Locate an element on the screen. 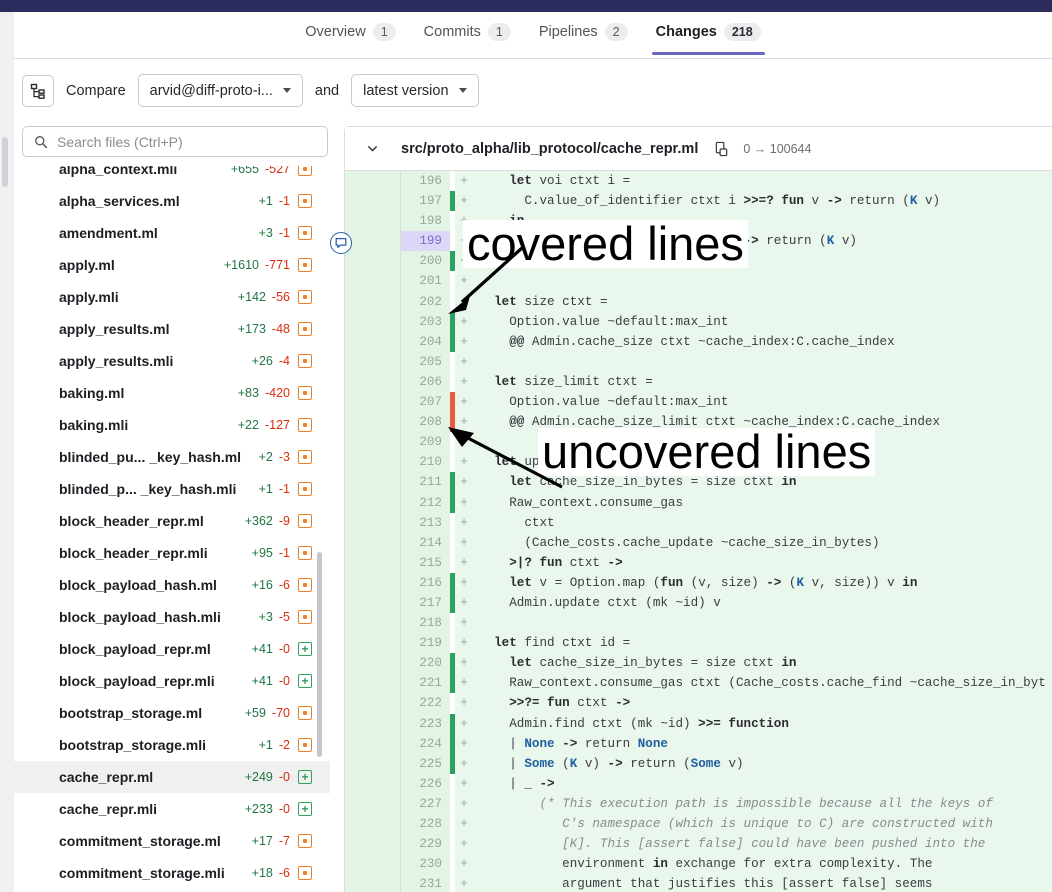 The image size is (1052, 892). file-list-item: commitment_storage.ml +17 -7 is located at coordinates (172, 841).